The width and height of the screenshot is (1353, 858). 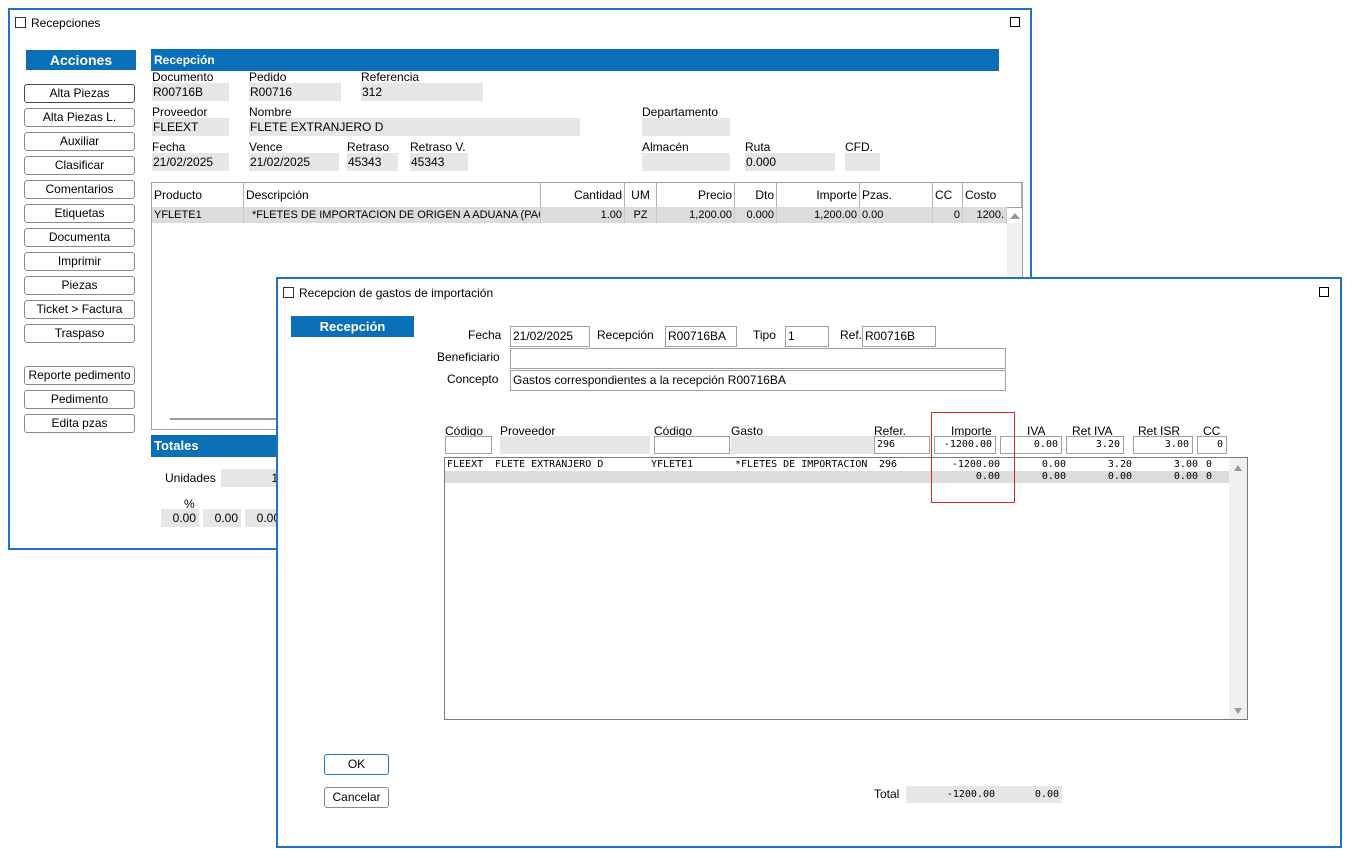 I want to click on unidades-field: 1, so click(x=251, y=478).